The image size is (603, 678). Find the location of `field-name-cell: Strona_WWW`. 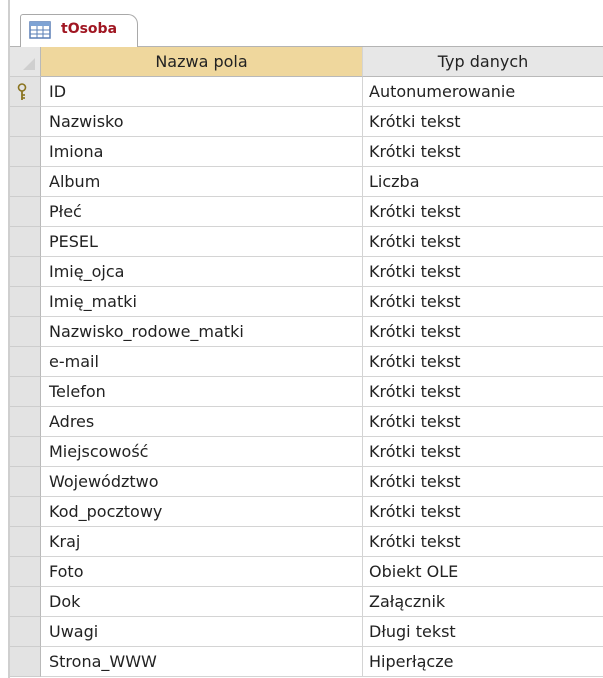

field-name-cell: Strona_WWW is located at coordinates (202, 662).